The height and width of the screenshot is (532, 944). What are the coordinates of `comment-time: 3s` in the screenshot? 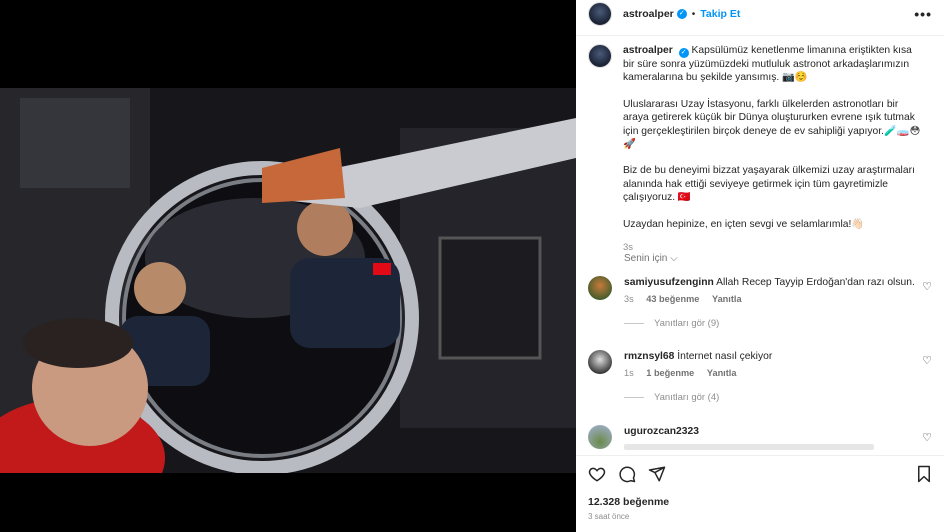 It's located at (629, 299).